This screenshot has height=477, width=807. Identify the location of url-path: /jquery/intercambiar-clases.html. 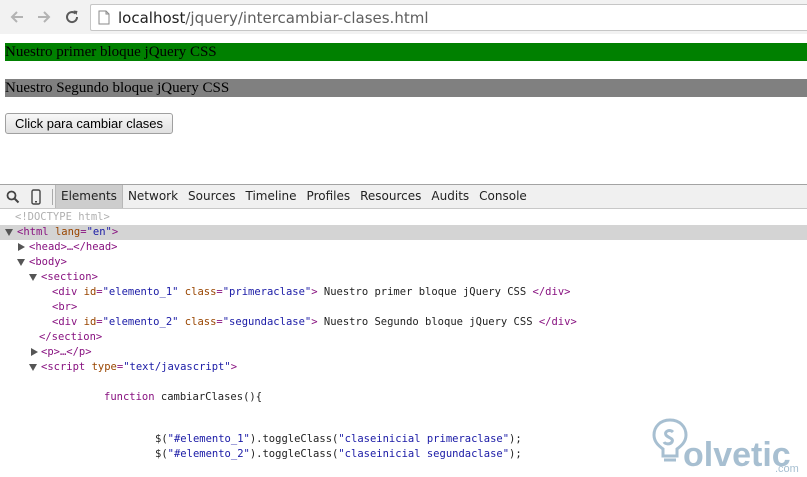
(307, 18).